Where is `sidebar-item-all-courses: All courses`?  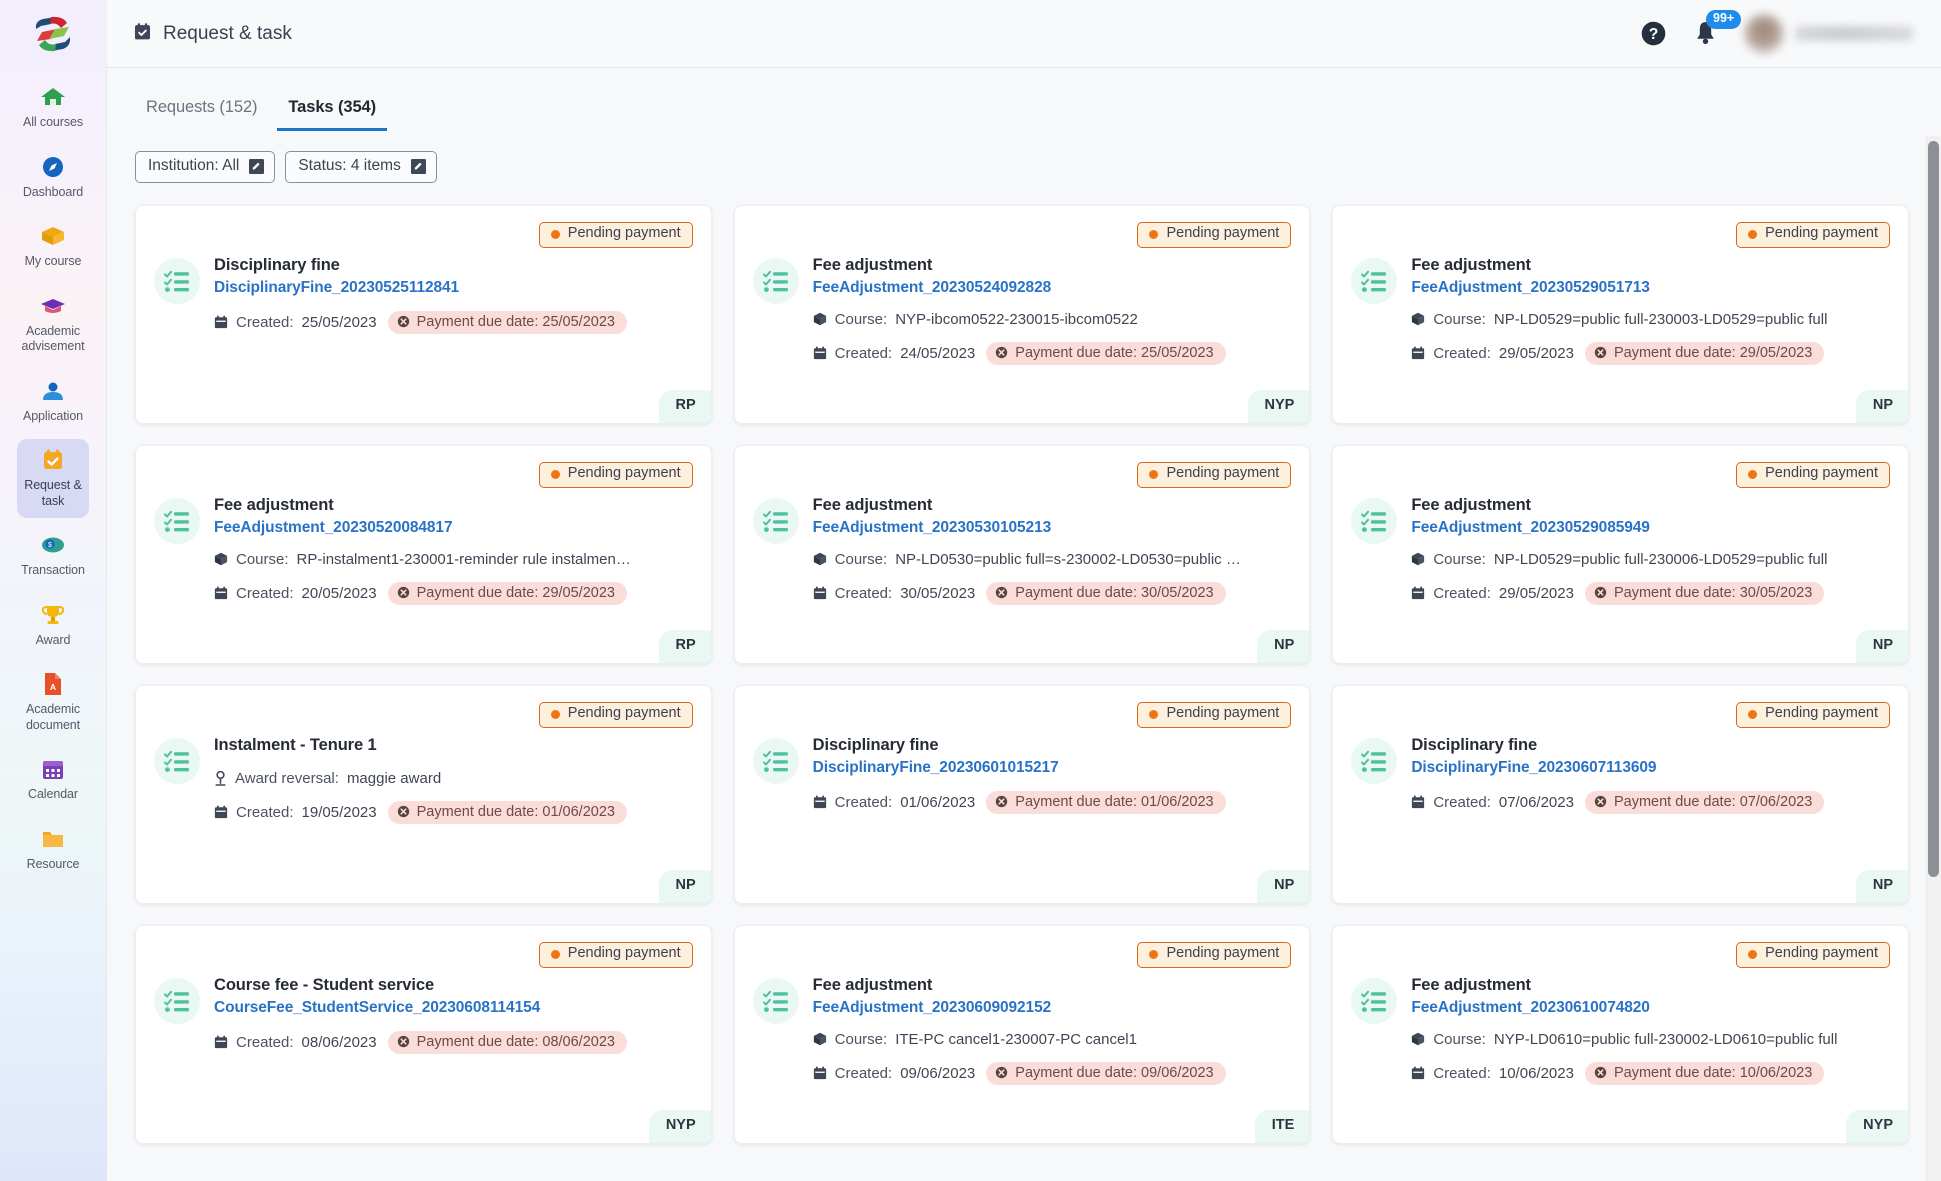
sidebar-item-all-courses: All courses is located at coordinates (53, 108).